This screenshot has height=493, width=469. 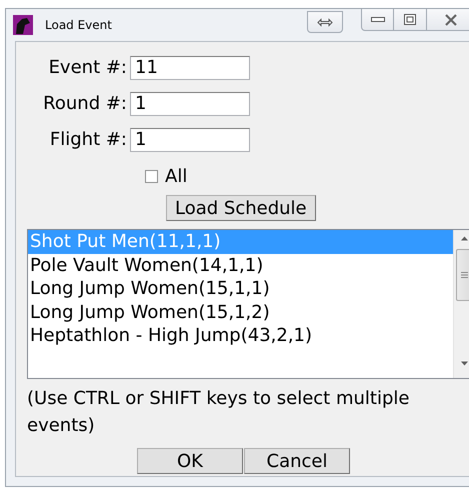 I want to click on minimize-icon, so click(x=377, y=19).